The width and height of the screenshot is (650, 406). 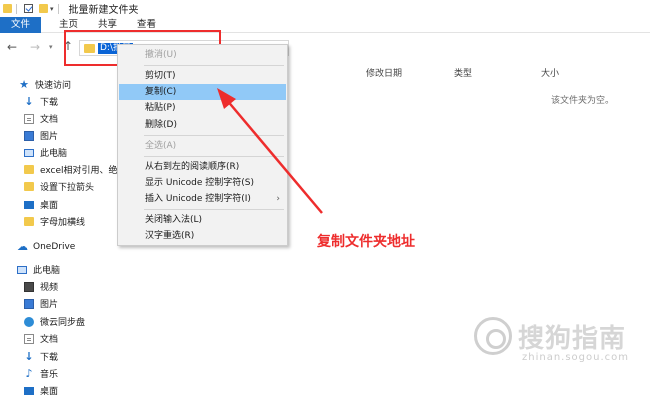 What do you see at coordinates (572, 339) in the screenshot?
I see `watermark-text: 搜狗指南` at bounding box center [572, 339].